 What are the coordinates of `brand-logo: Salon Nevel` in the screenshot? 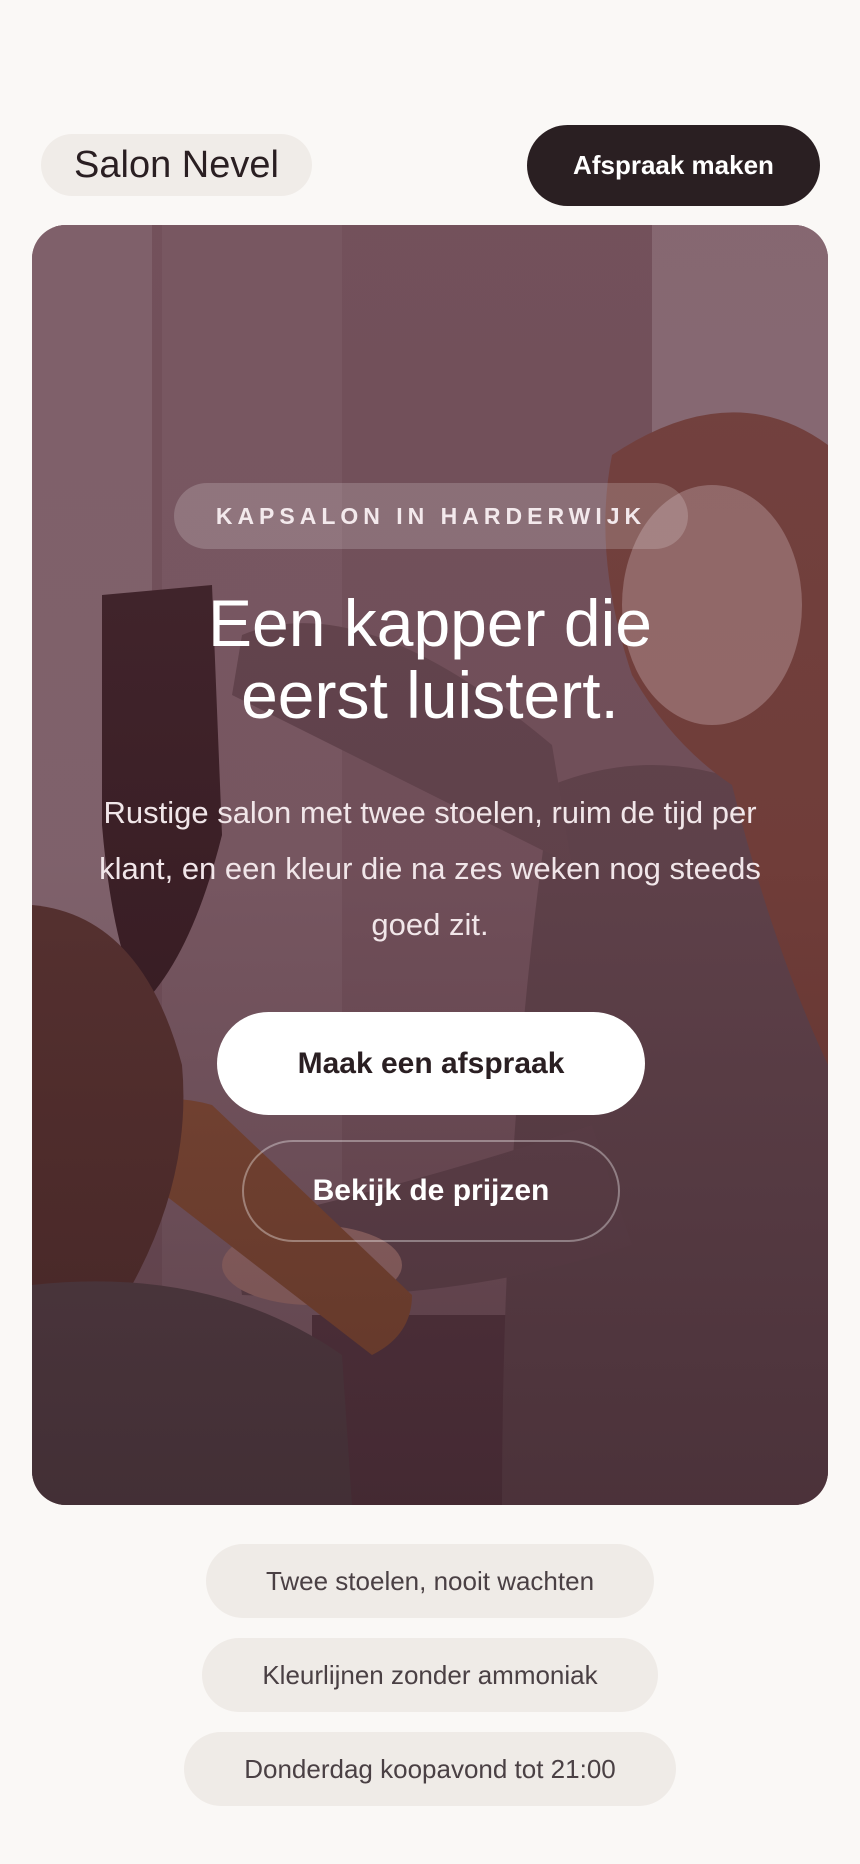 It's located at (176, 165).